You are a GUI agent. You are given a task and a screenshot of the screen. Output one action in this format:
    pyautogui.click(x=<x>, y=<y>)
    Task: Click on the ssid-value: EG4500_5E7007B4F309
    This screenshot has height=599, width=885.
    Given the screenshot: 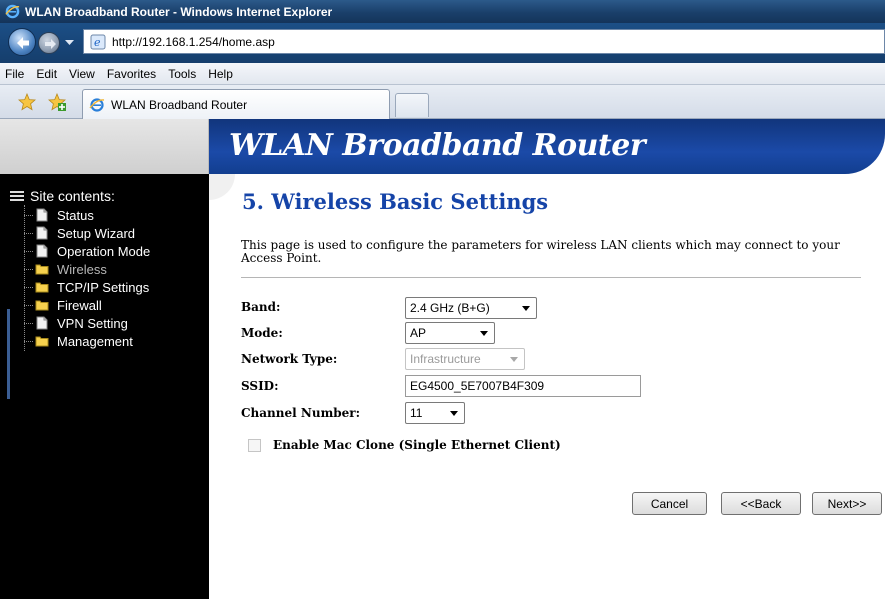 What is the action you would take?
    pyautogui.click(x=477, y=386)
    